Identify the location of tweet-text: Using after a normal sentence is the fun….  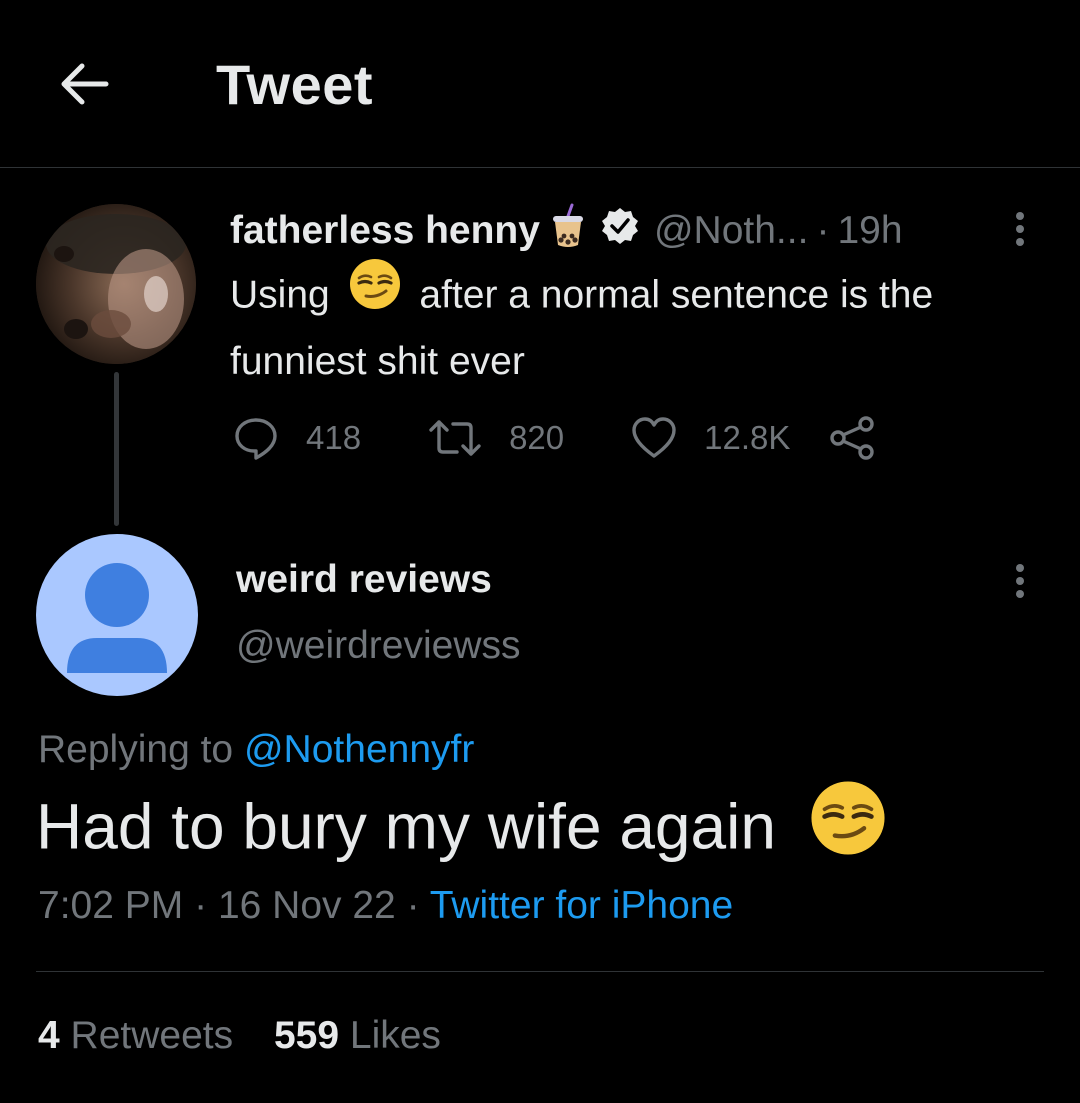
(640, 325).